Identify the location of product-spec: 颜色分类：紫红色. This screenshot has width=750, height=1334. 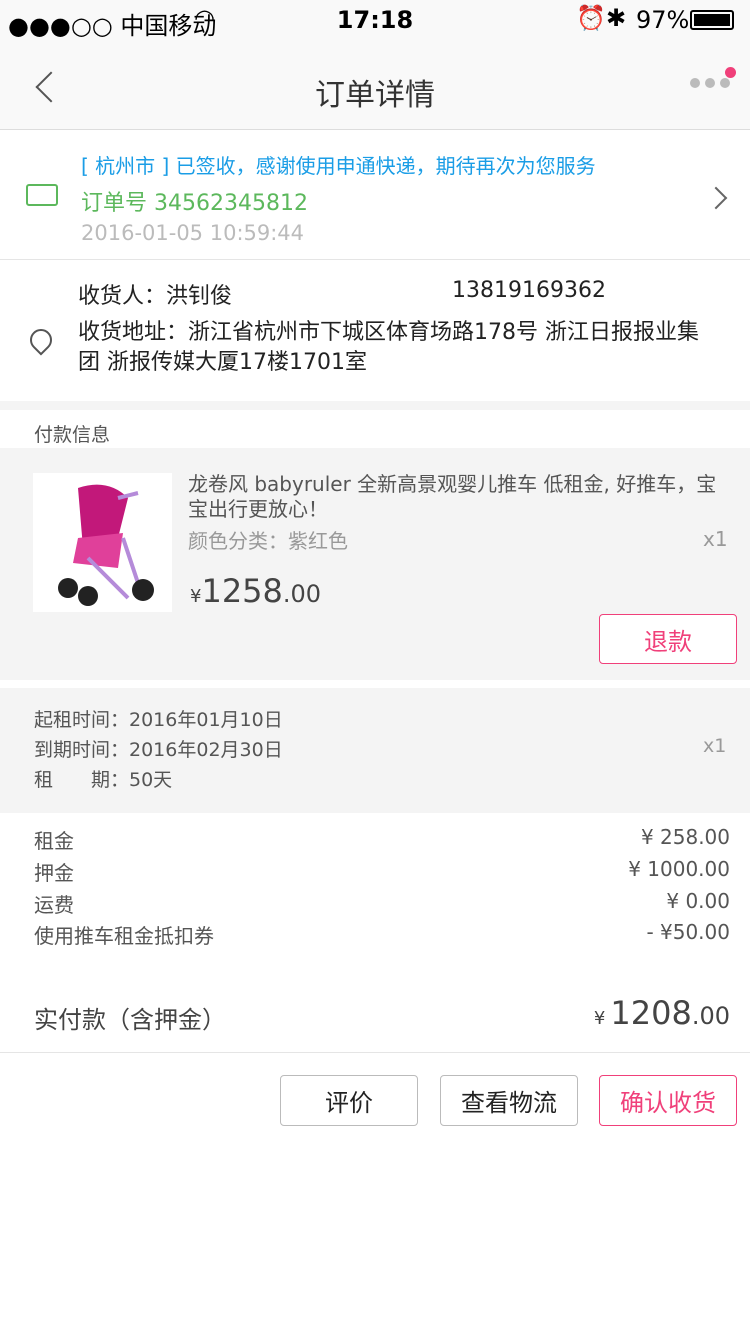
(268, 541).